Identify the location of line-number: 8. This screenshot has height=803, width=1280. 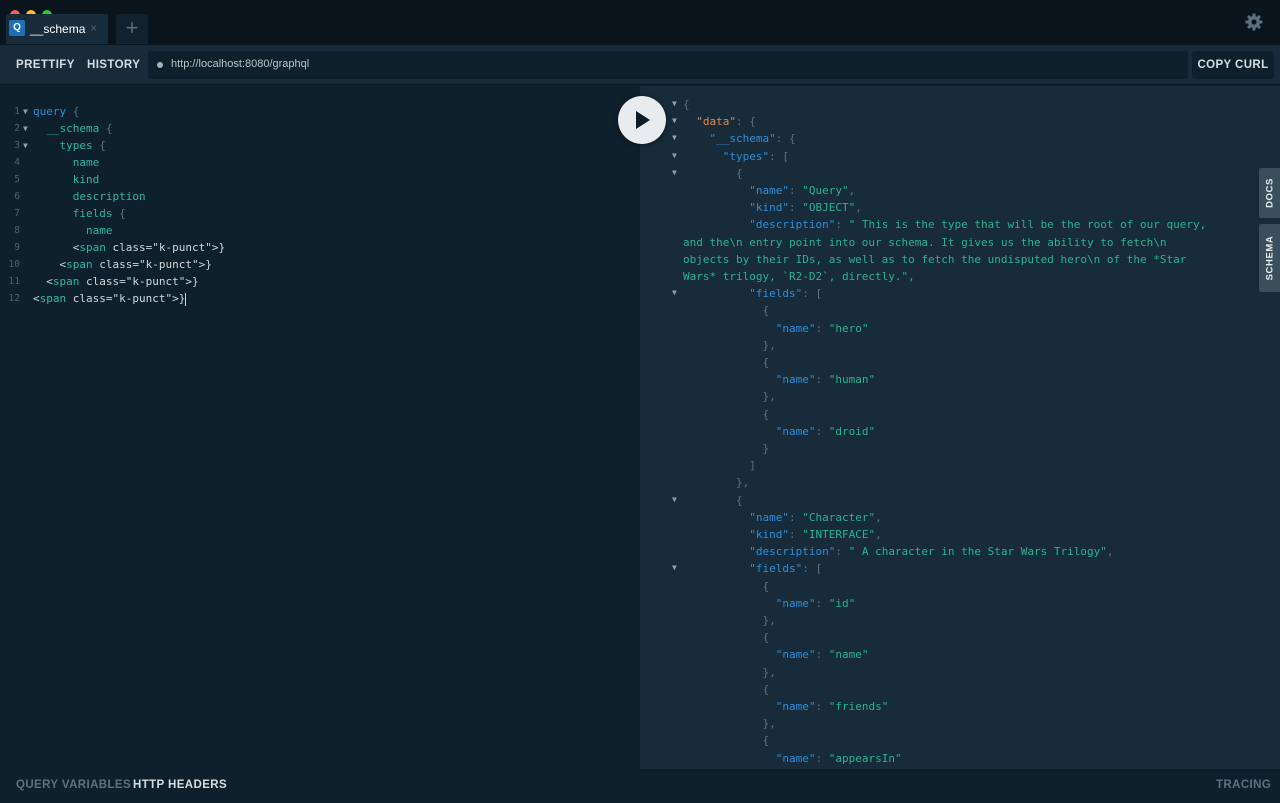
(17, 230).